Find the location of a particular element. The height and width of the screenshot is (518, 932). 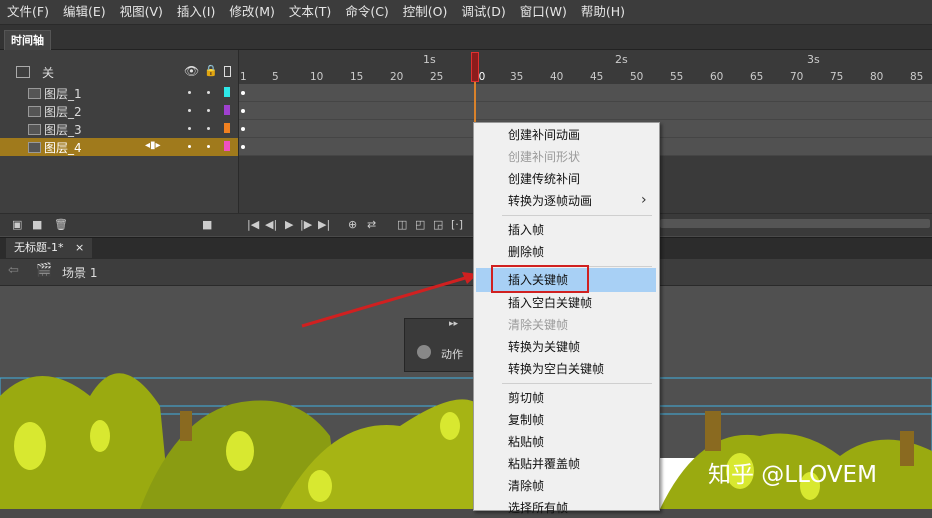

menu-convert-to-blank-keyframe: 转换为空白关键帧 is located at coordinates (565, 369).